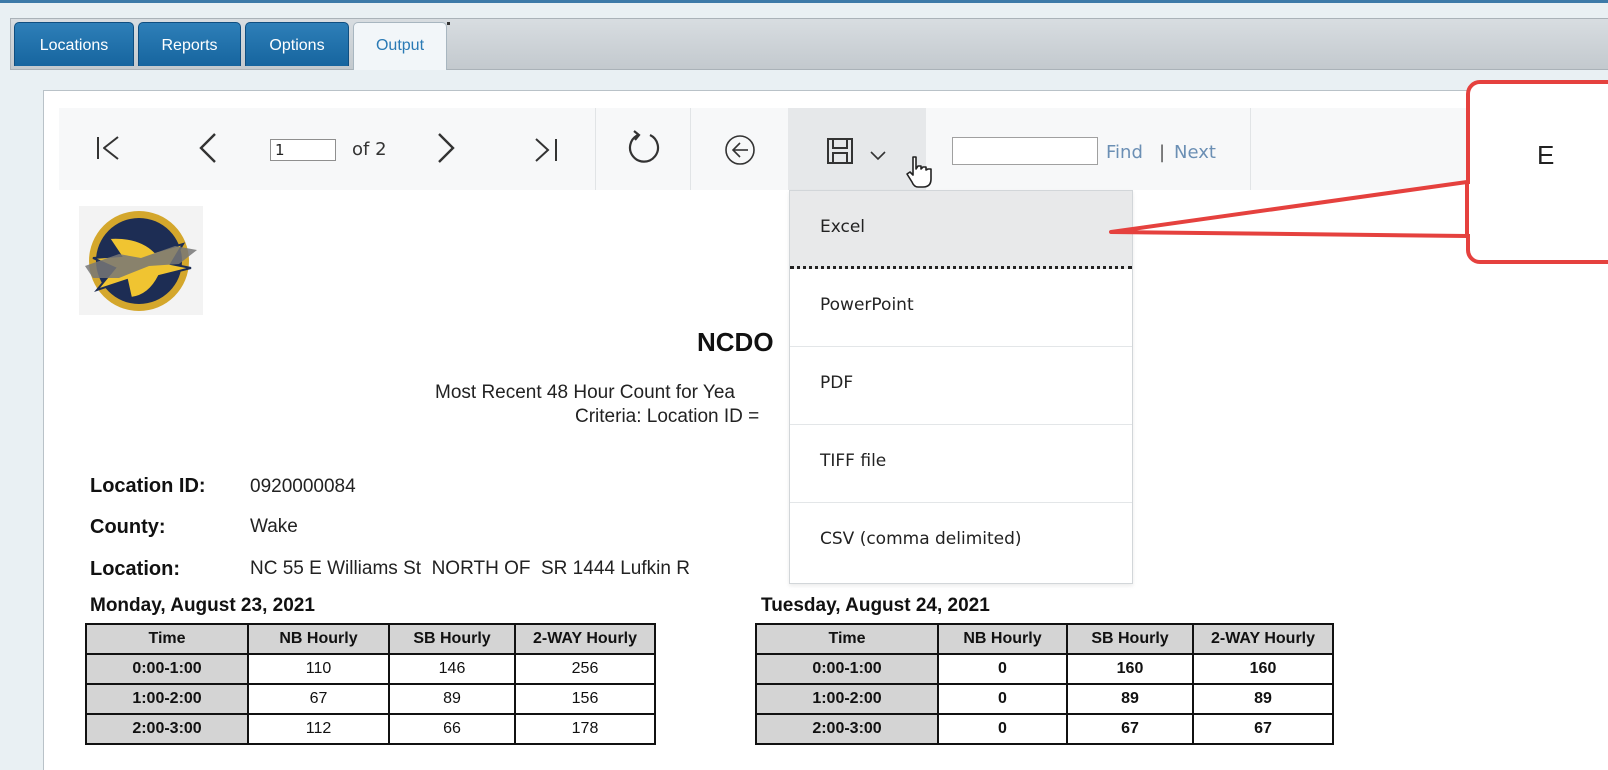  I want to click on twoway-cell: 178, so click(585, 729).